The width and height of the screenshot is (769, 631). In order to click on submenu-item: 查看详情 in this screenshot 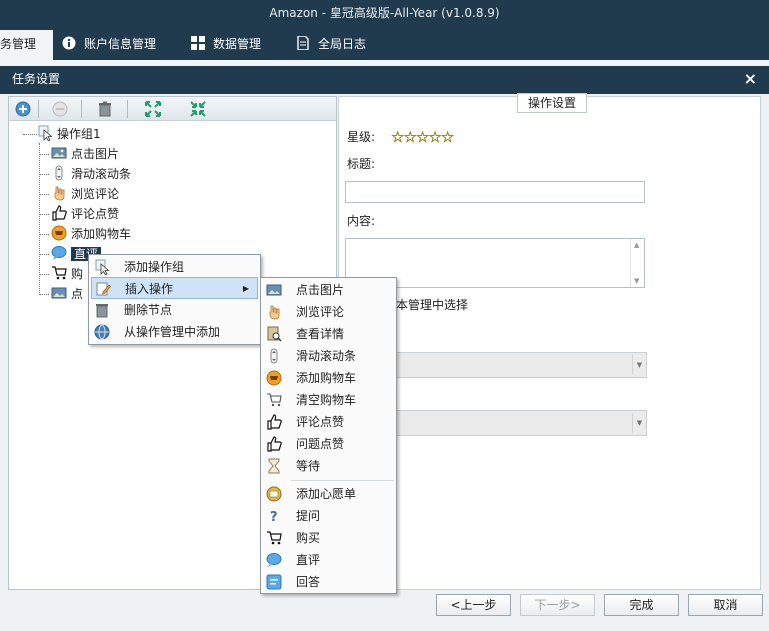, I will do `click(328, 334)`.